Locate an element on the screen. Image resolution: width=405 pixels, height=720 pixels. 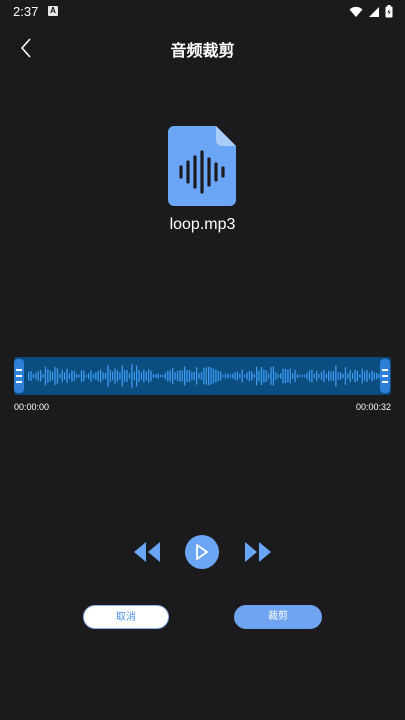
waveform-track is located at coordinates (202, 376).